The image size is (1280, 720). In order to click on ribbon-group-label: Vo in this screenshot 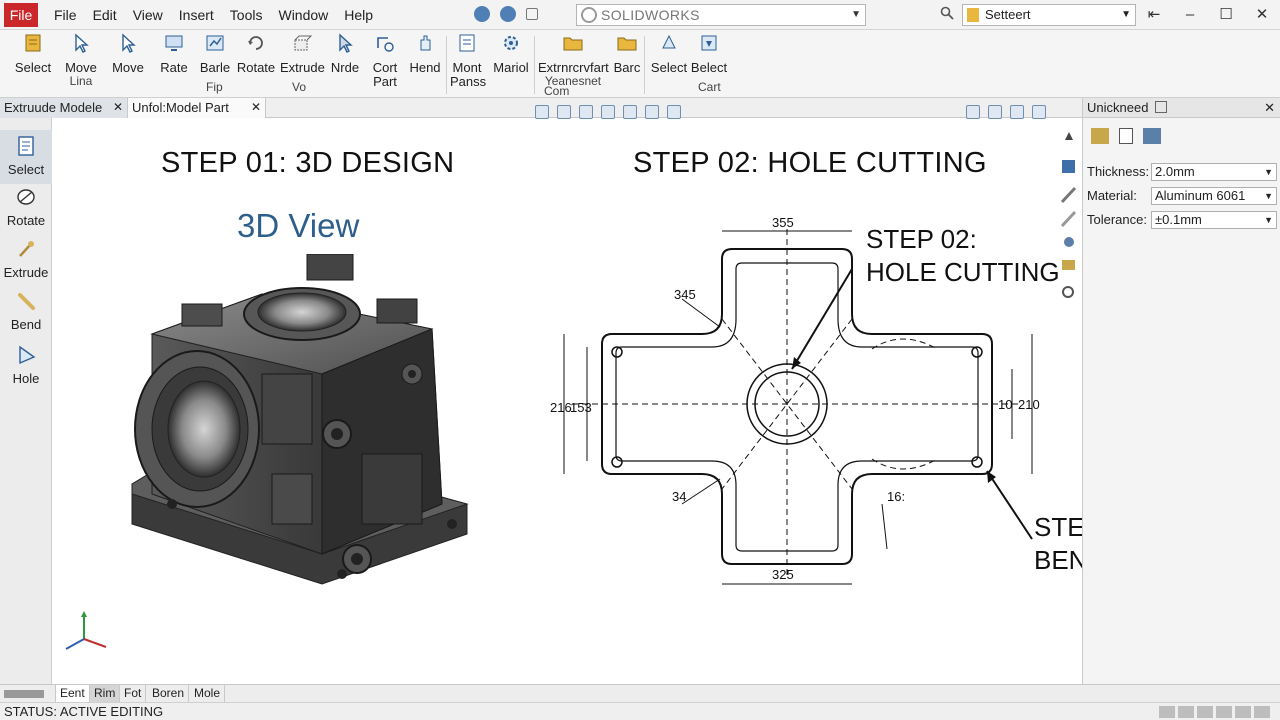, I will do `click(299, 87)`.